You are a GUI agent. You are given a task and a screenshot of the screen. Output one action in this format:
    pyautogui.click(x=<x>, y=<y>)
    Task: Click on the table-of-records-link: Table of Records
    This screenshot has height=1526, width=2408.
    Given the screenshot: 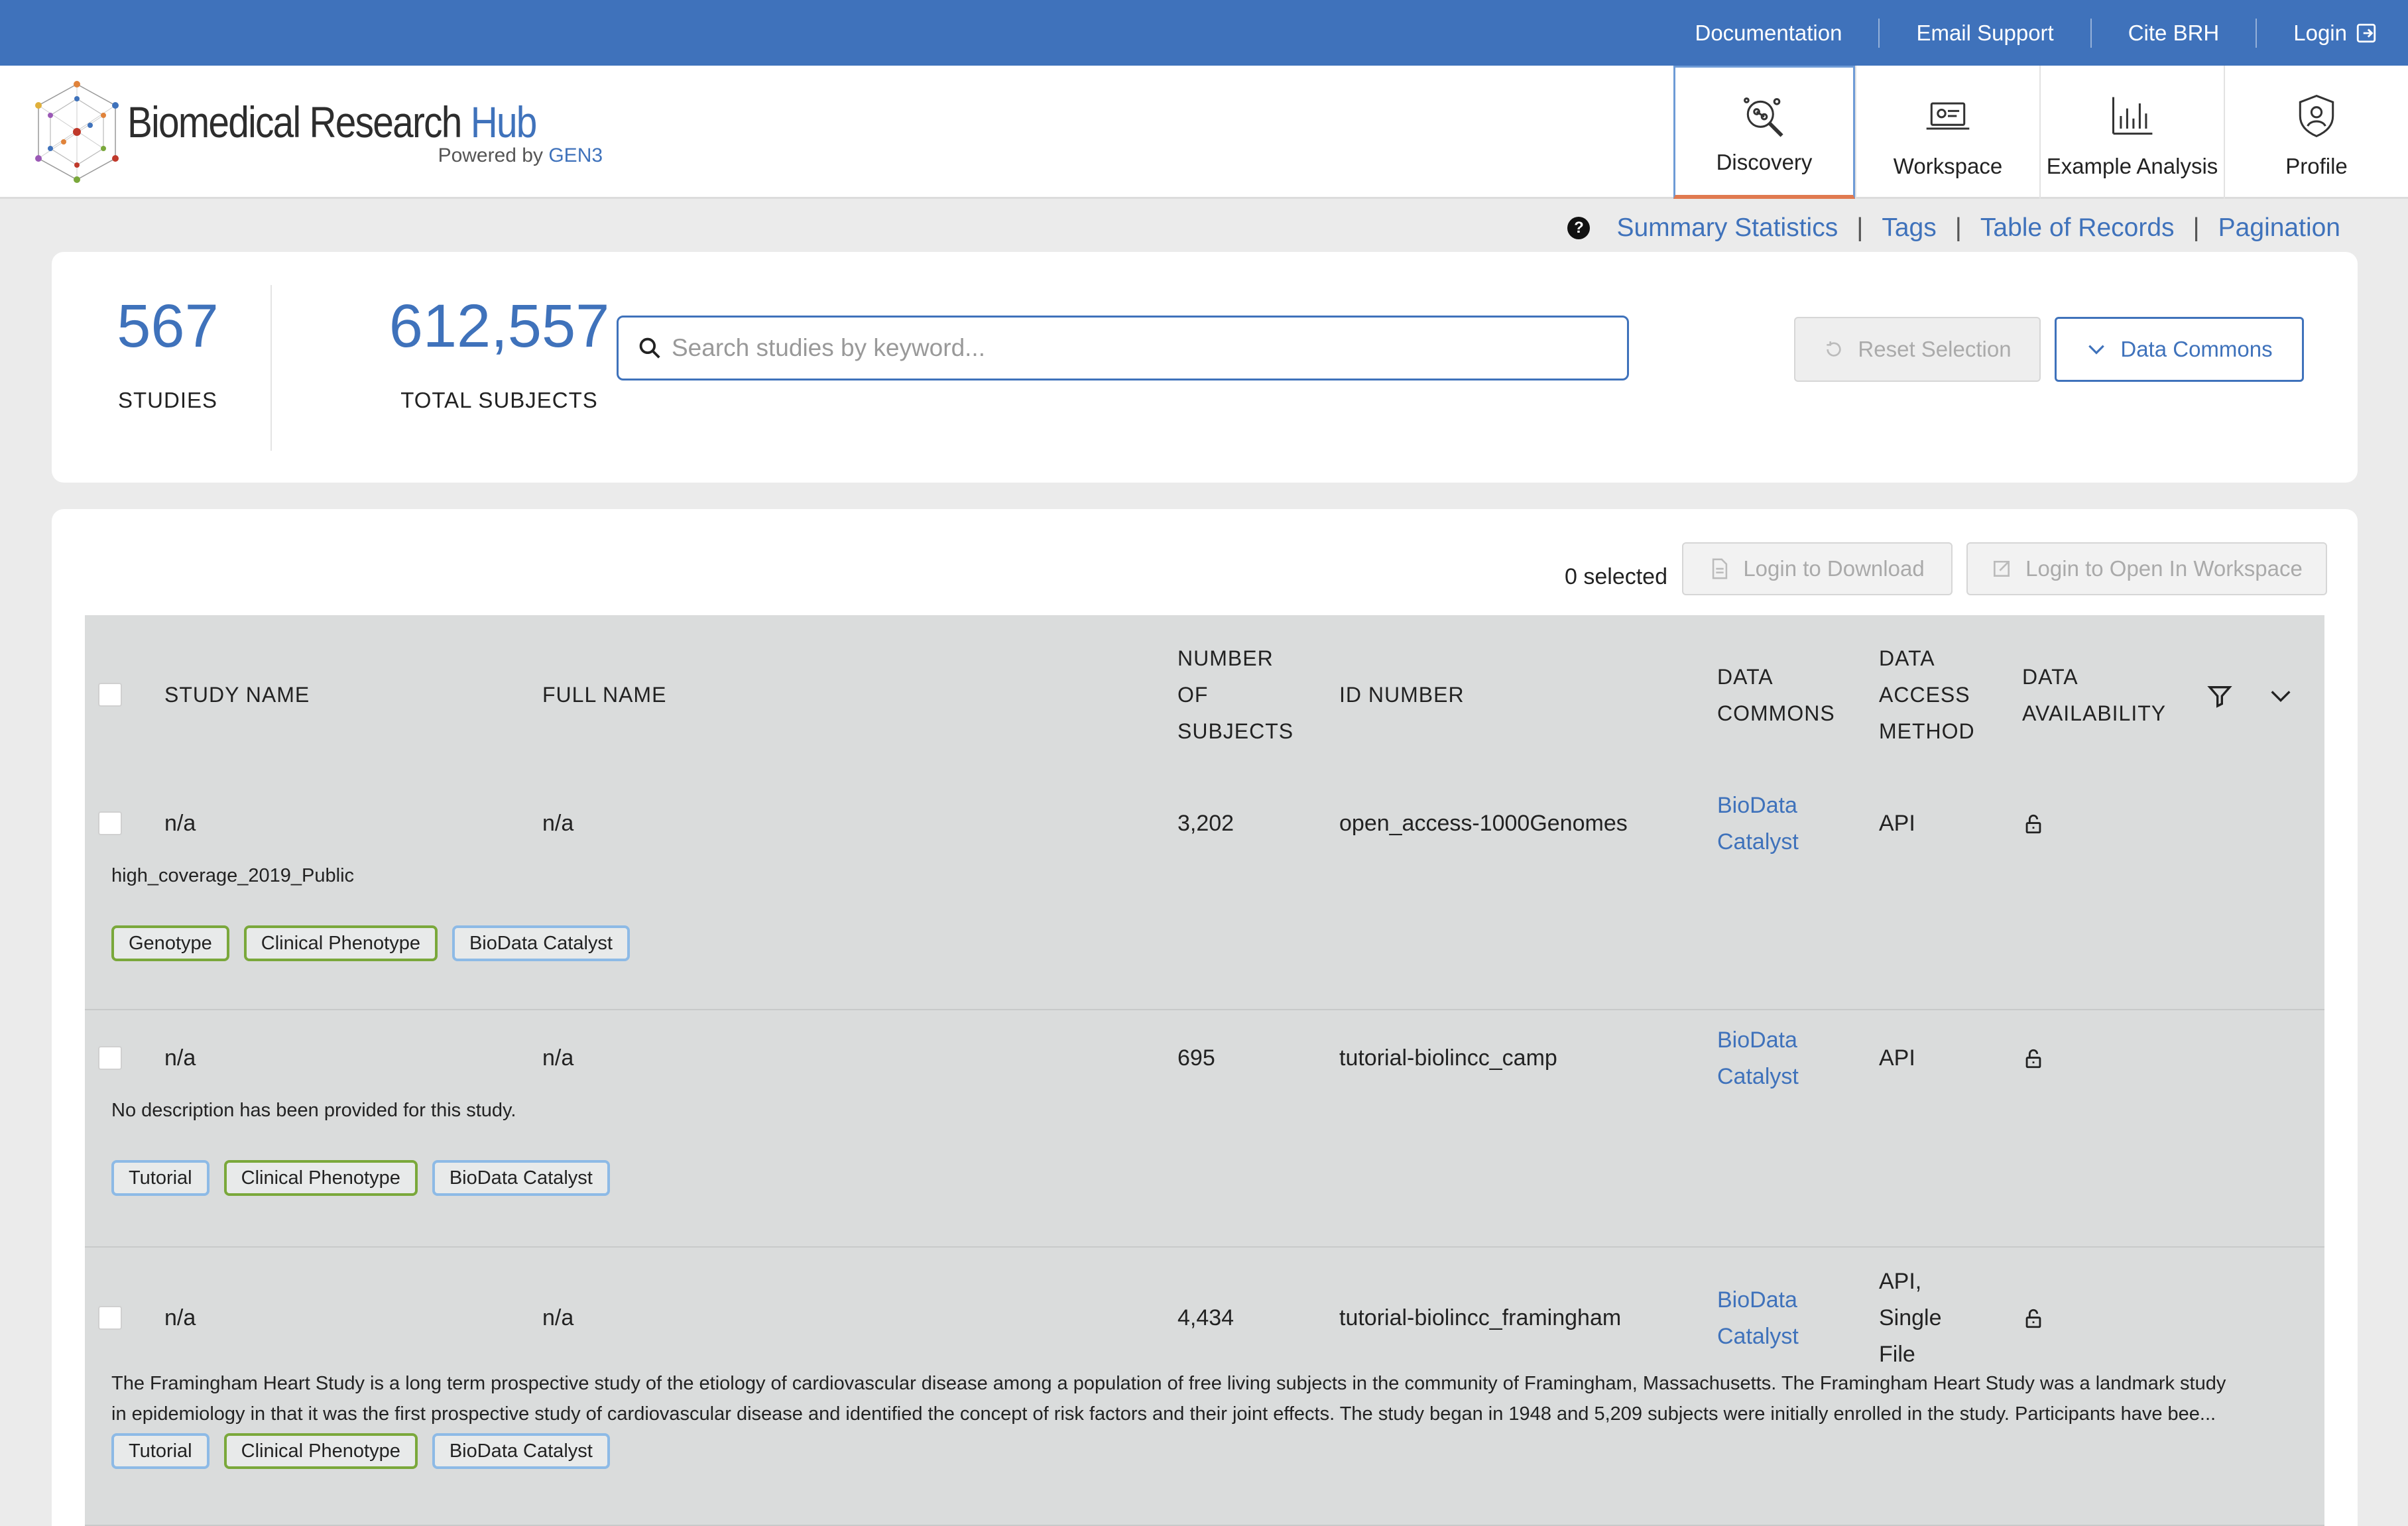 What is the action you would take?
    pyautogui.click(x=2078, y=228)
    